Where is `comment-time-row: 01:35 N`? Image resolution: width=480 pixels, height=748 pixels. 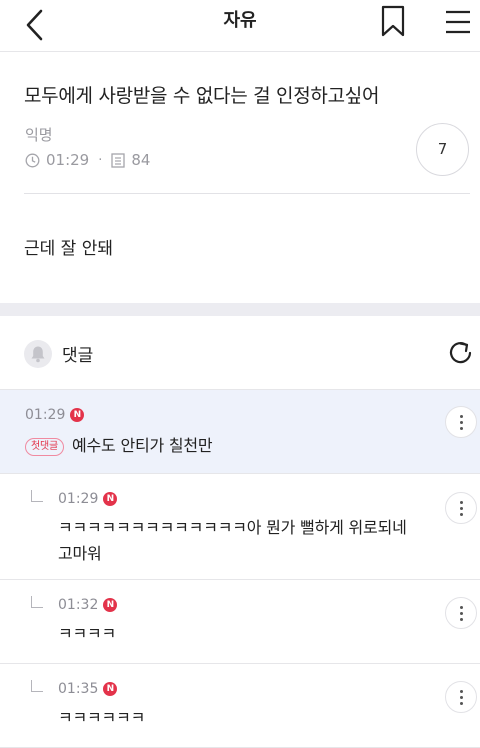 comment-time-row: 01:35 N is located at coordinates (88, 689).